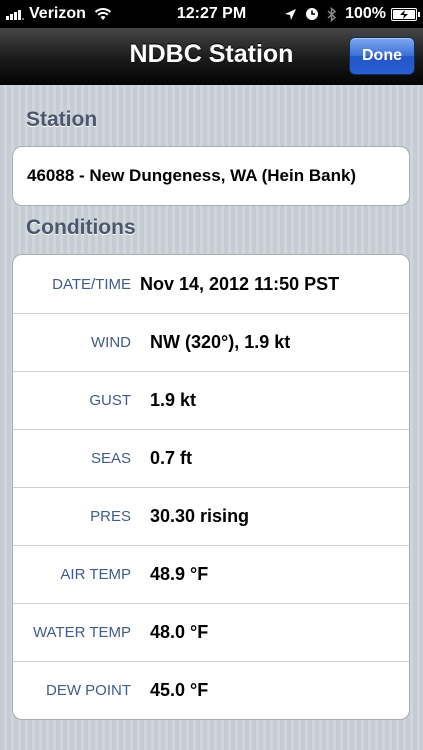 This screenshot has width=423, height=750. I want to click on condition-row-seas: SEAS 0.7 ft, so click(211, 458).